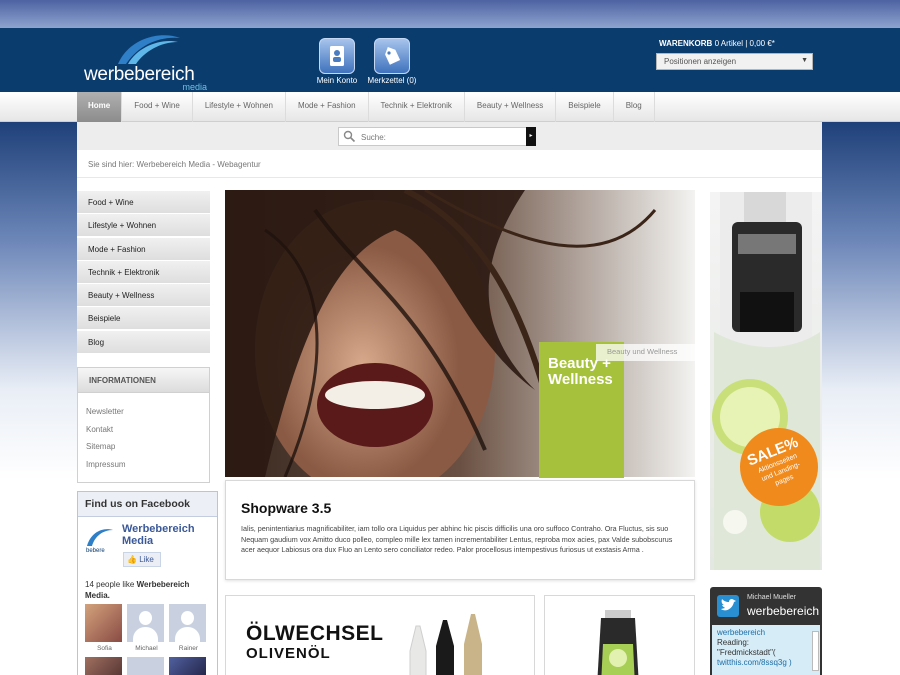 The height and width of the screenshot is (675, 900). I want to click on article-title: Shopware 3.5, so click(286, 508).